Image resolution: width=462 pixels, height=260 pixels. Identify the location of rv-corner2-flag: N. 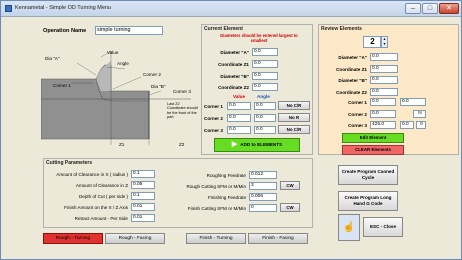
(419, 114).